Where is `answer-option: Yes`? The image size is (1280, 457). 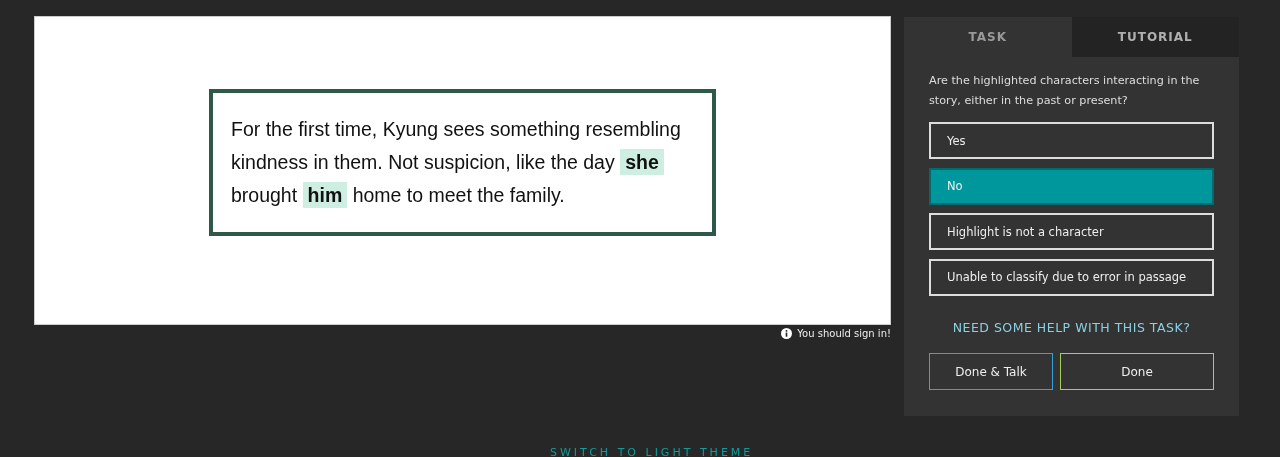 answer-option: Yes is located at coordinates (1071, 140).